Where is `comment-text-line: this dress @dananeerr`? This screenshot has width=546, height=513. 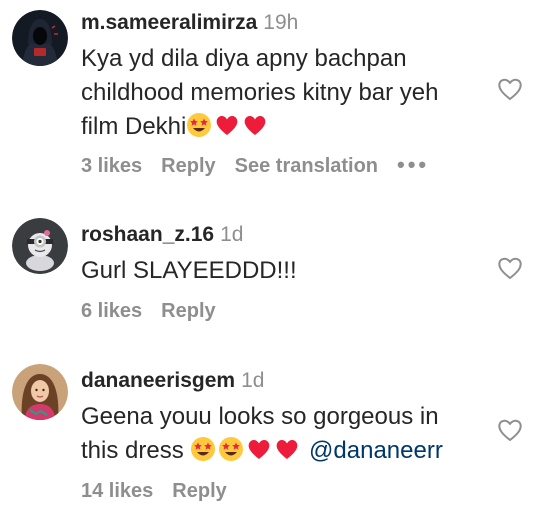 comment-text-line: this dress @dananeerr is located at coordinates (283, 451).